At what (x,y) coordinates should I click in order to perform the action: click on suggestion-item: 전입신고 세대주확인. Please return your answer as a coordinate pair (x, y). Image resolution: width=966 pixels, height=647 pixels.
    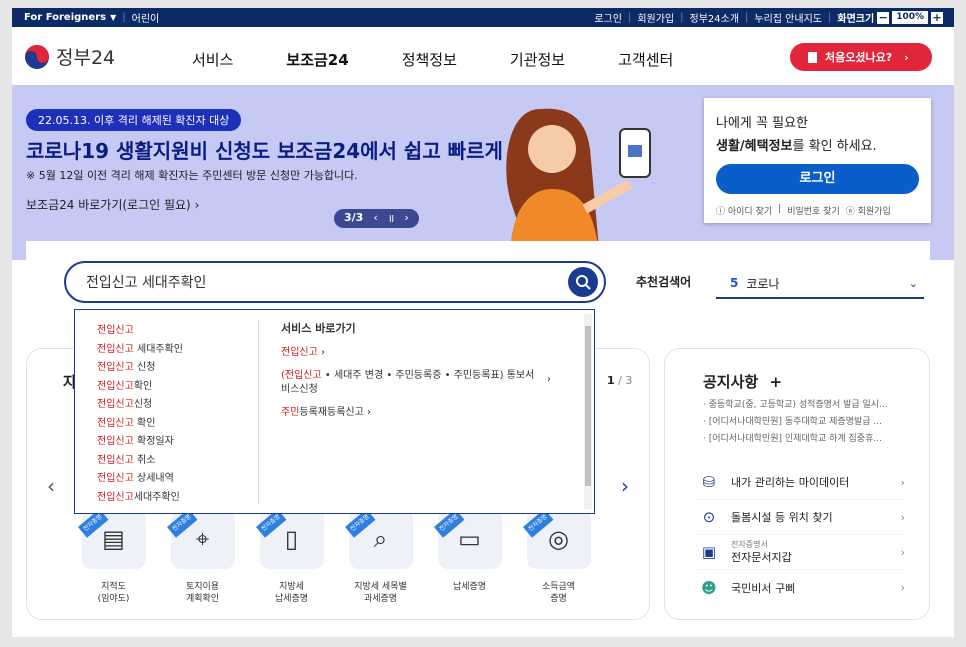
    Looking at the image, I should click on (140, 350).